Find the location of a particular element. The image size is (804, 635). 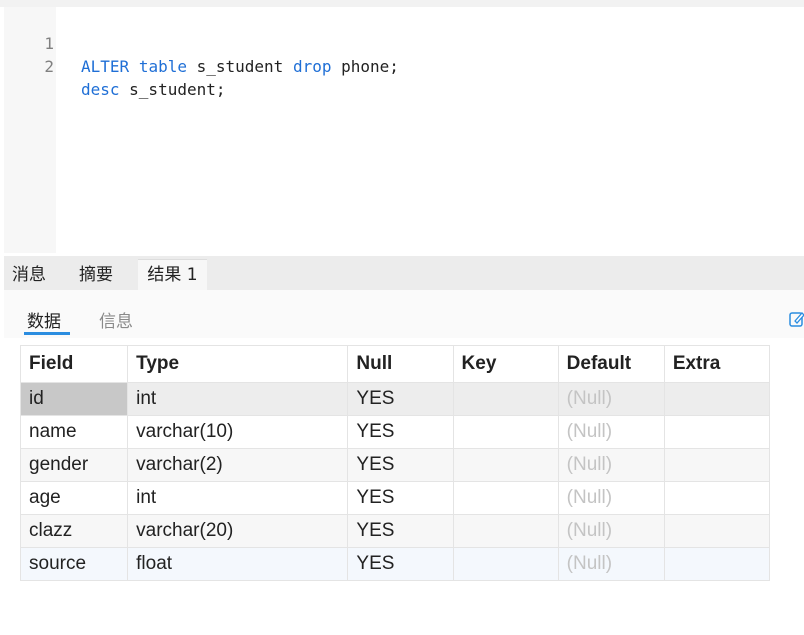

table-row: id int YES (Null) is located at coordinates (395, 399).